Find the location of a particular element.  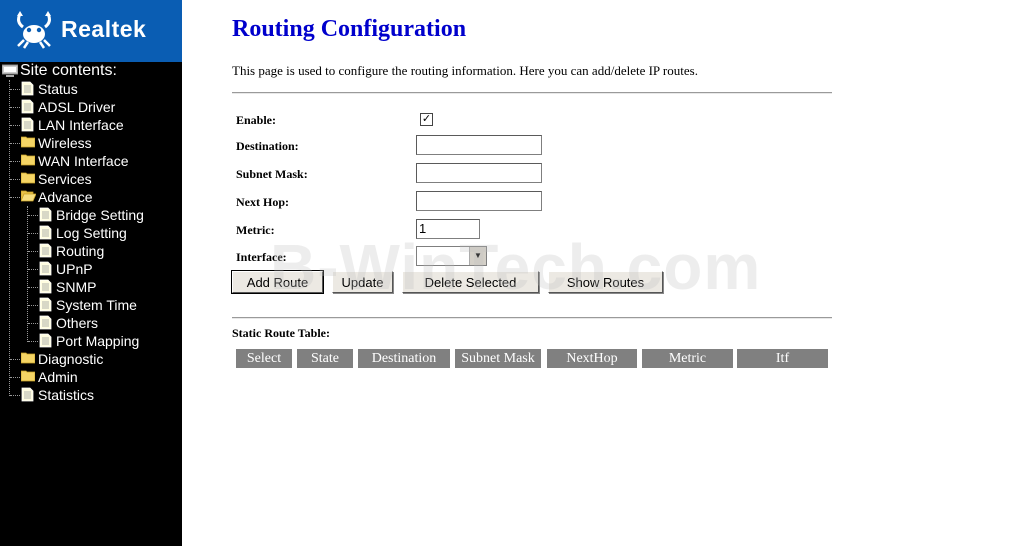

enable-checkbox: ✓ is located at coordinates (426, 119).